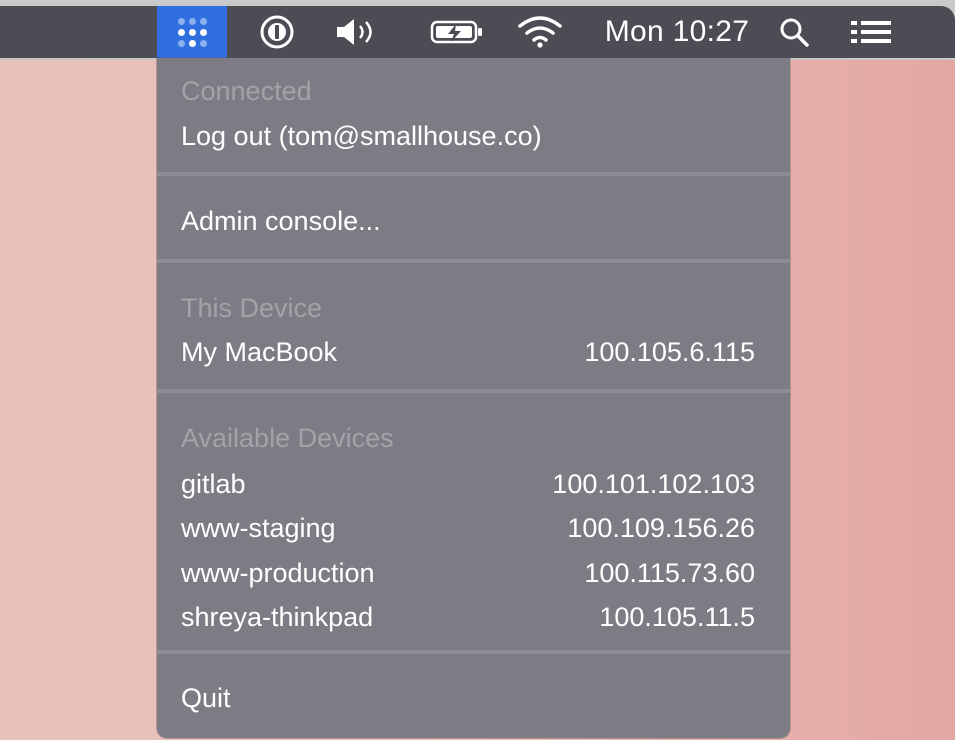 This screenshot has width=955, height=740. I want to click on device-ip: 100.115.73.60, so click(669, 572).